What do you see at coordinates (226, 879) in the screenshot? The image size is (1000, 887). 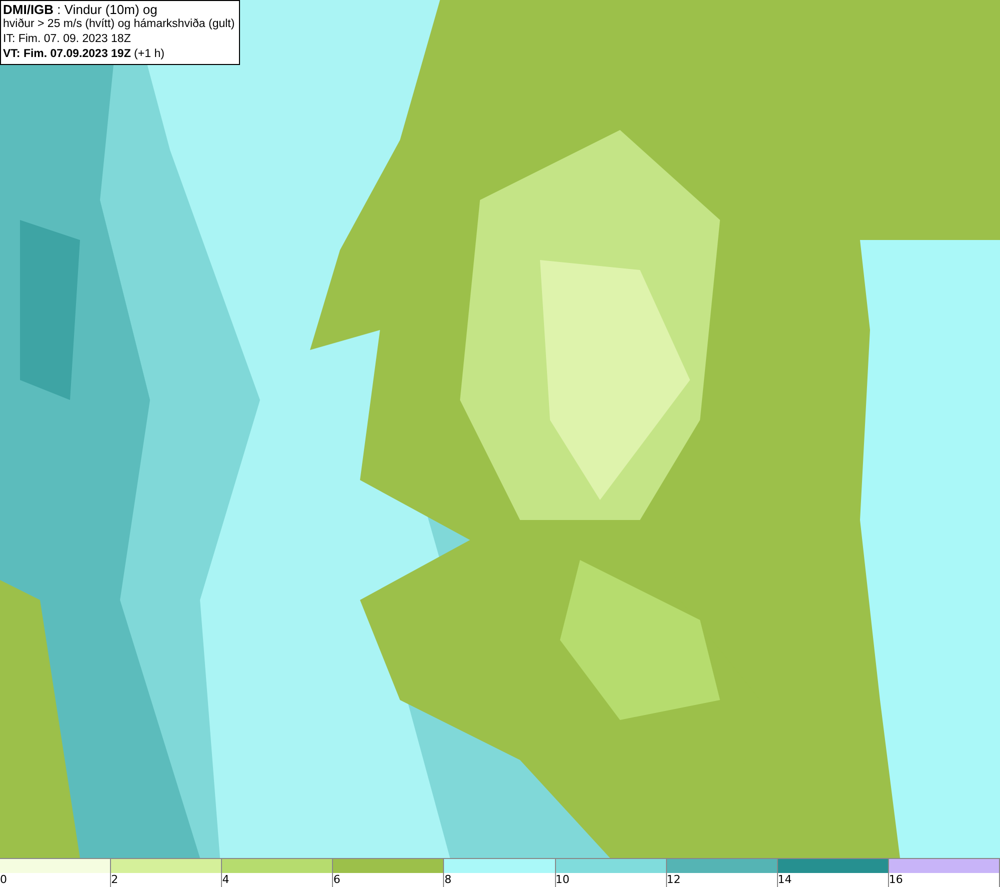 I see `legend-label: 4` at bounding box center [226, 879].